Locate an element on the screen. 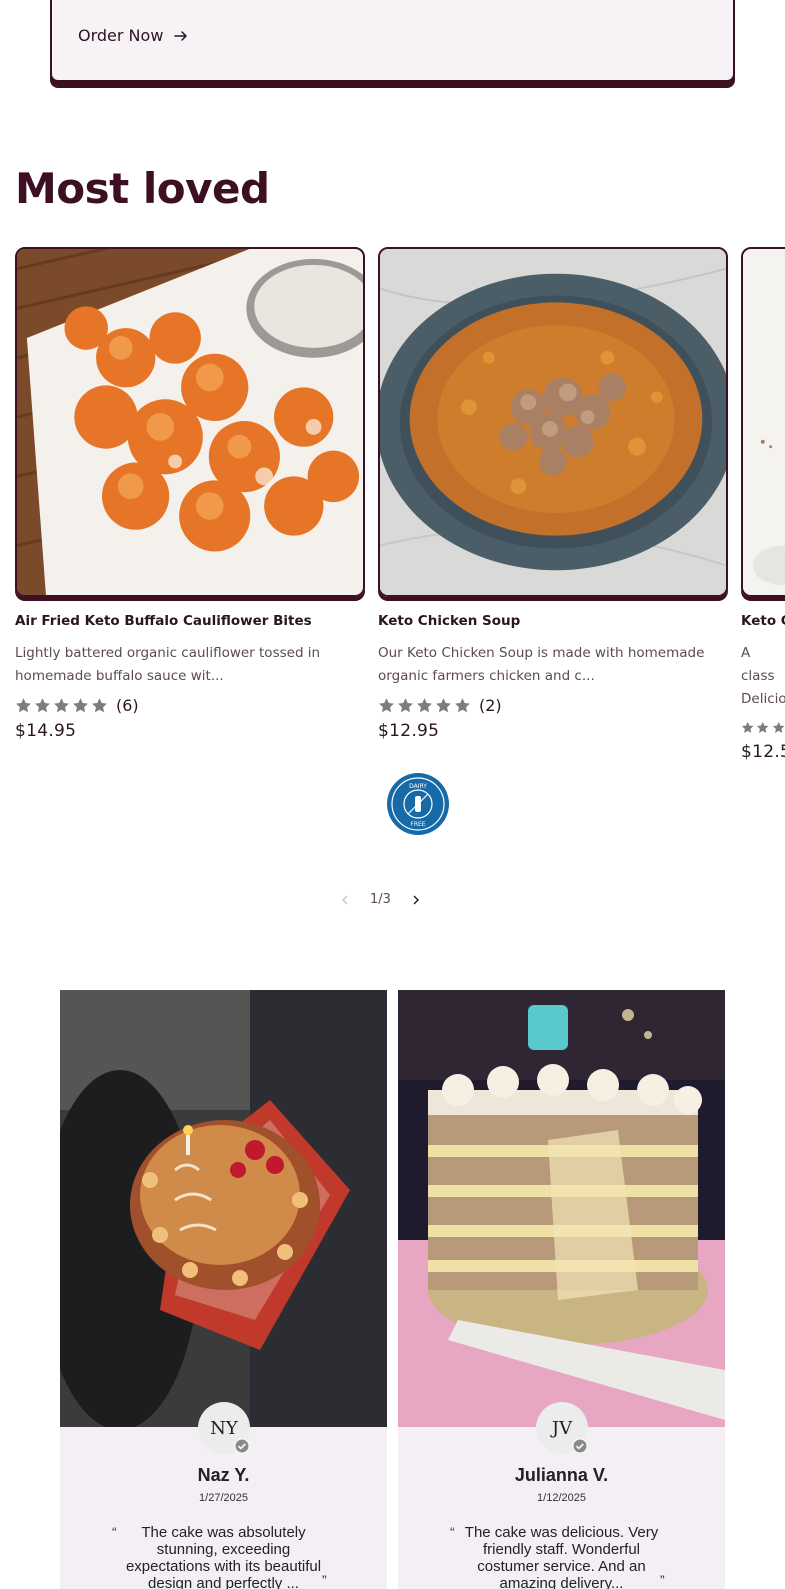  product-name: Air Fried Keto Buffalo Cauliflower Bites is located at coordinates (190, 621).